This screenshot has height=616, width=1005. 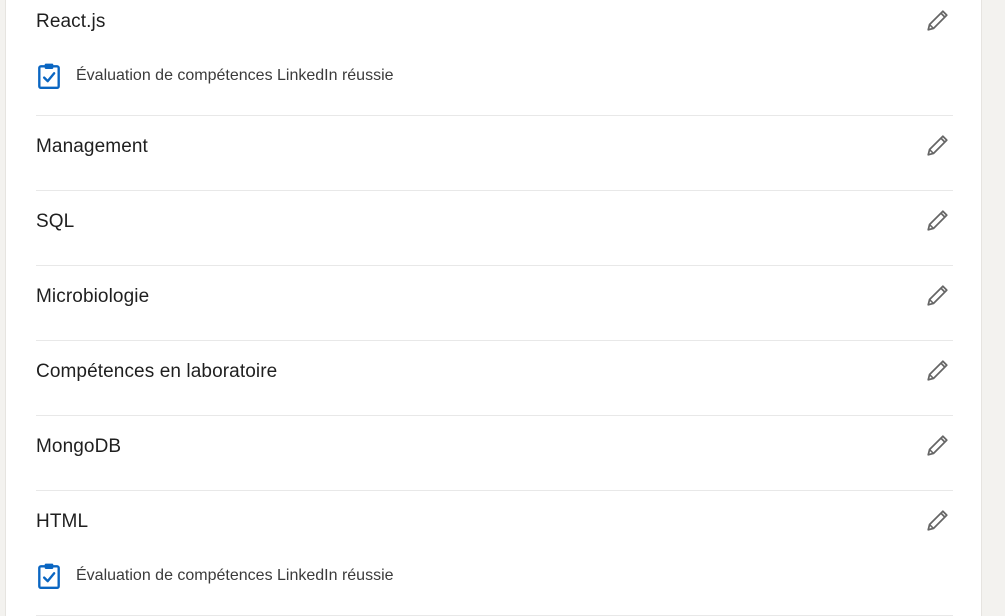 I want to click on skill-name: SQL, so click(x=55, y=221).